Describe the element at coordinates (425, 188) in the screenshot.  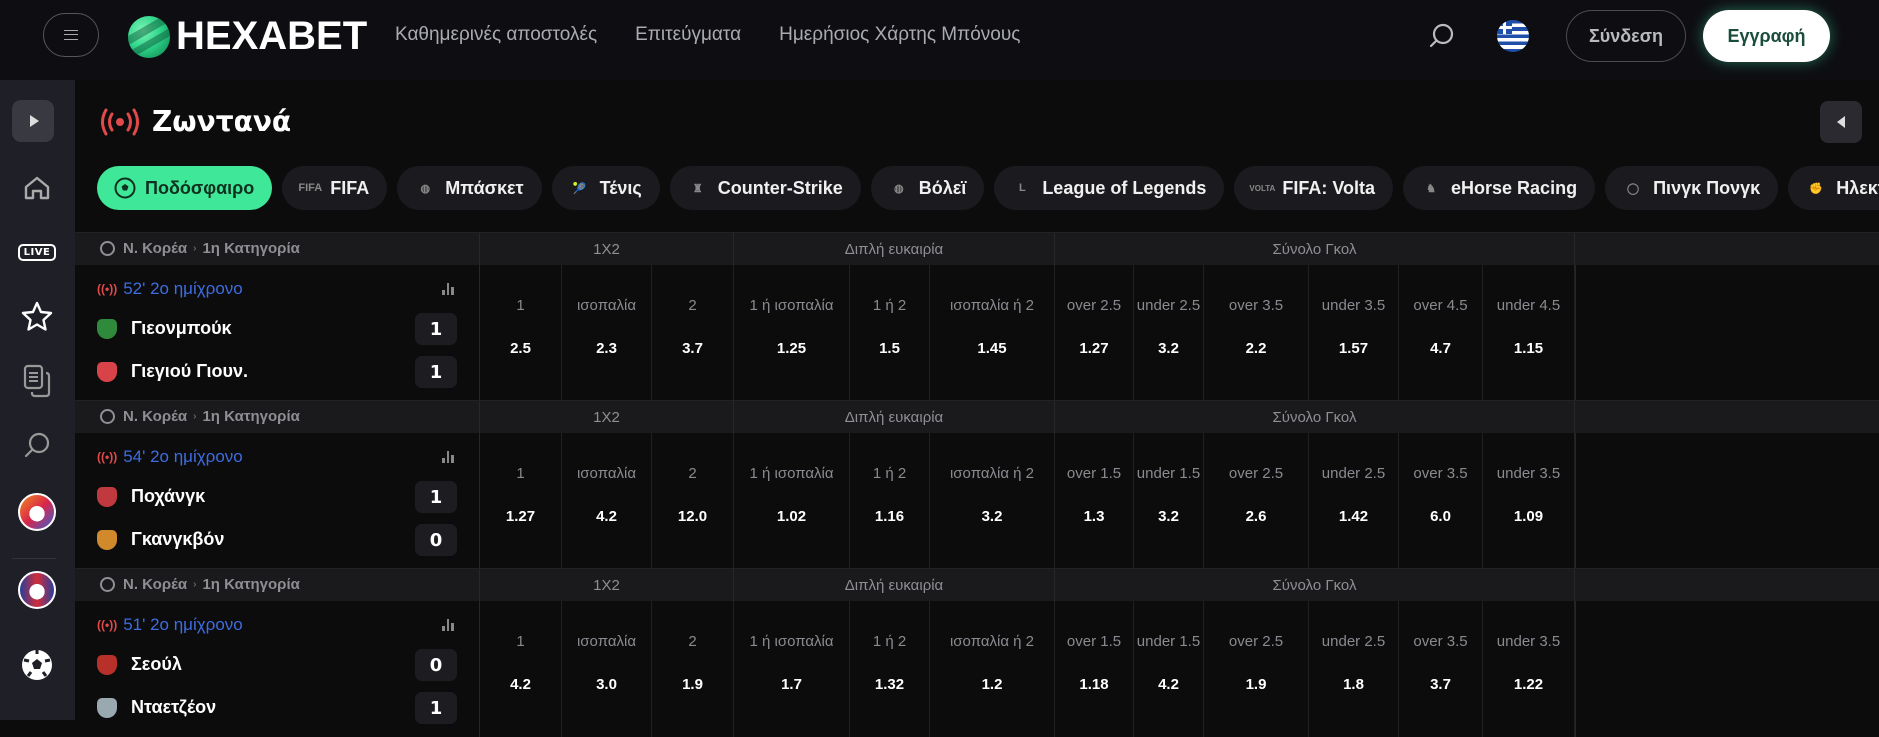
I see `basketball-icon: ◍` at that location.